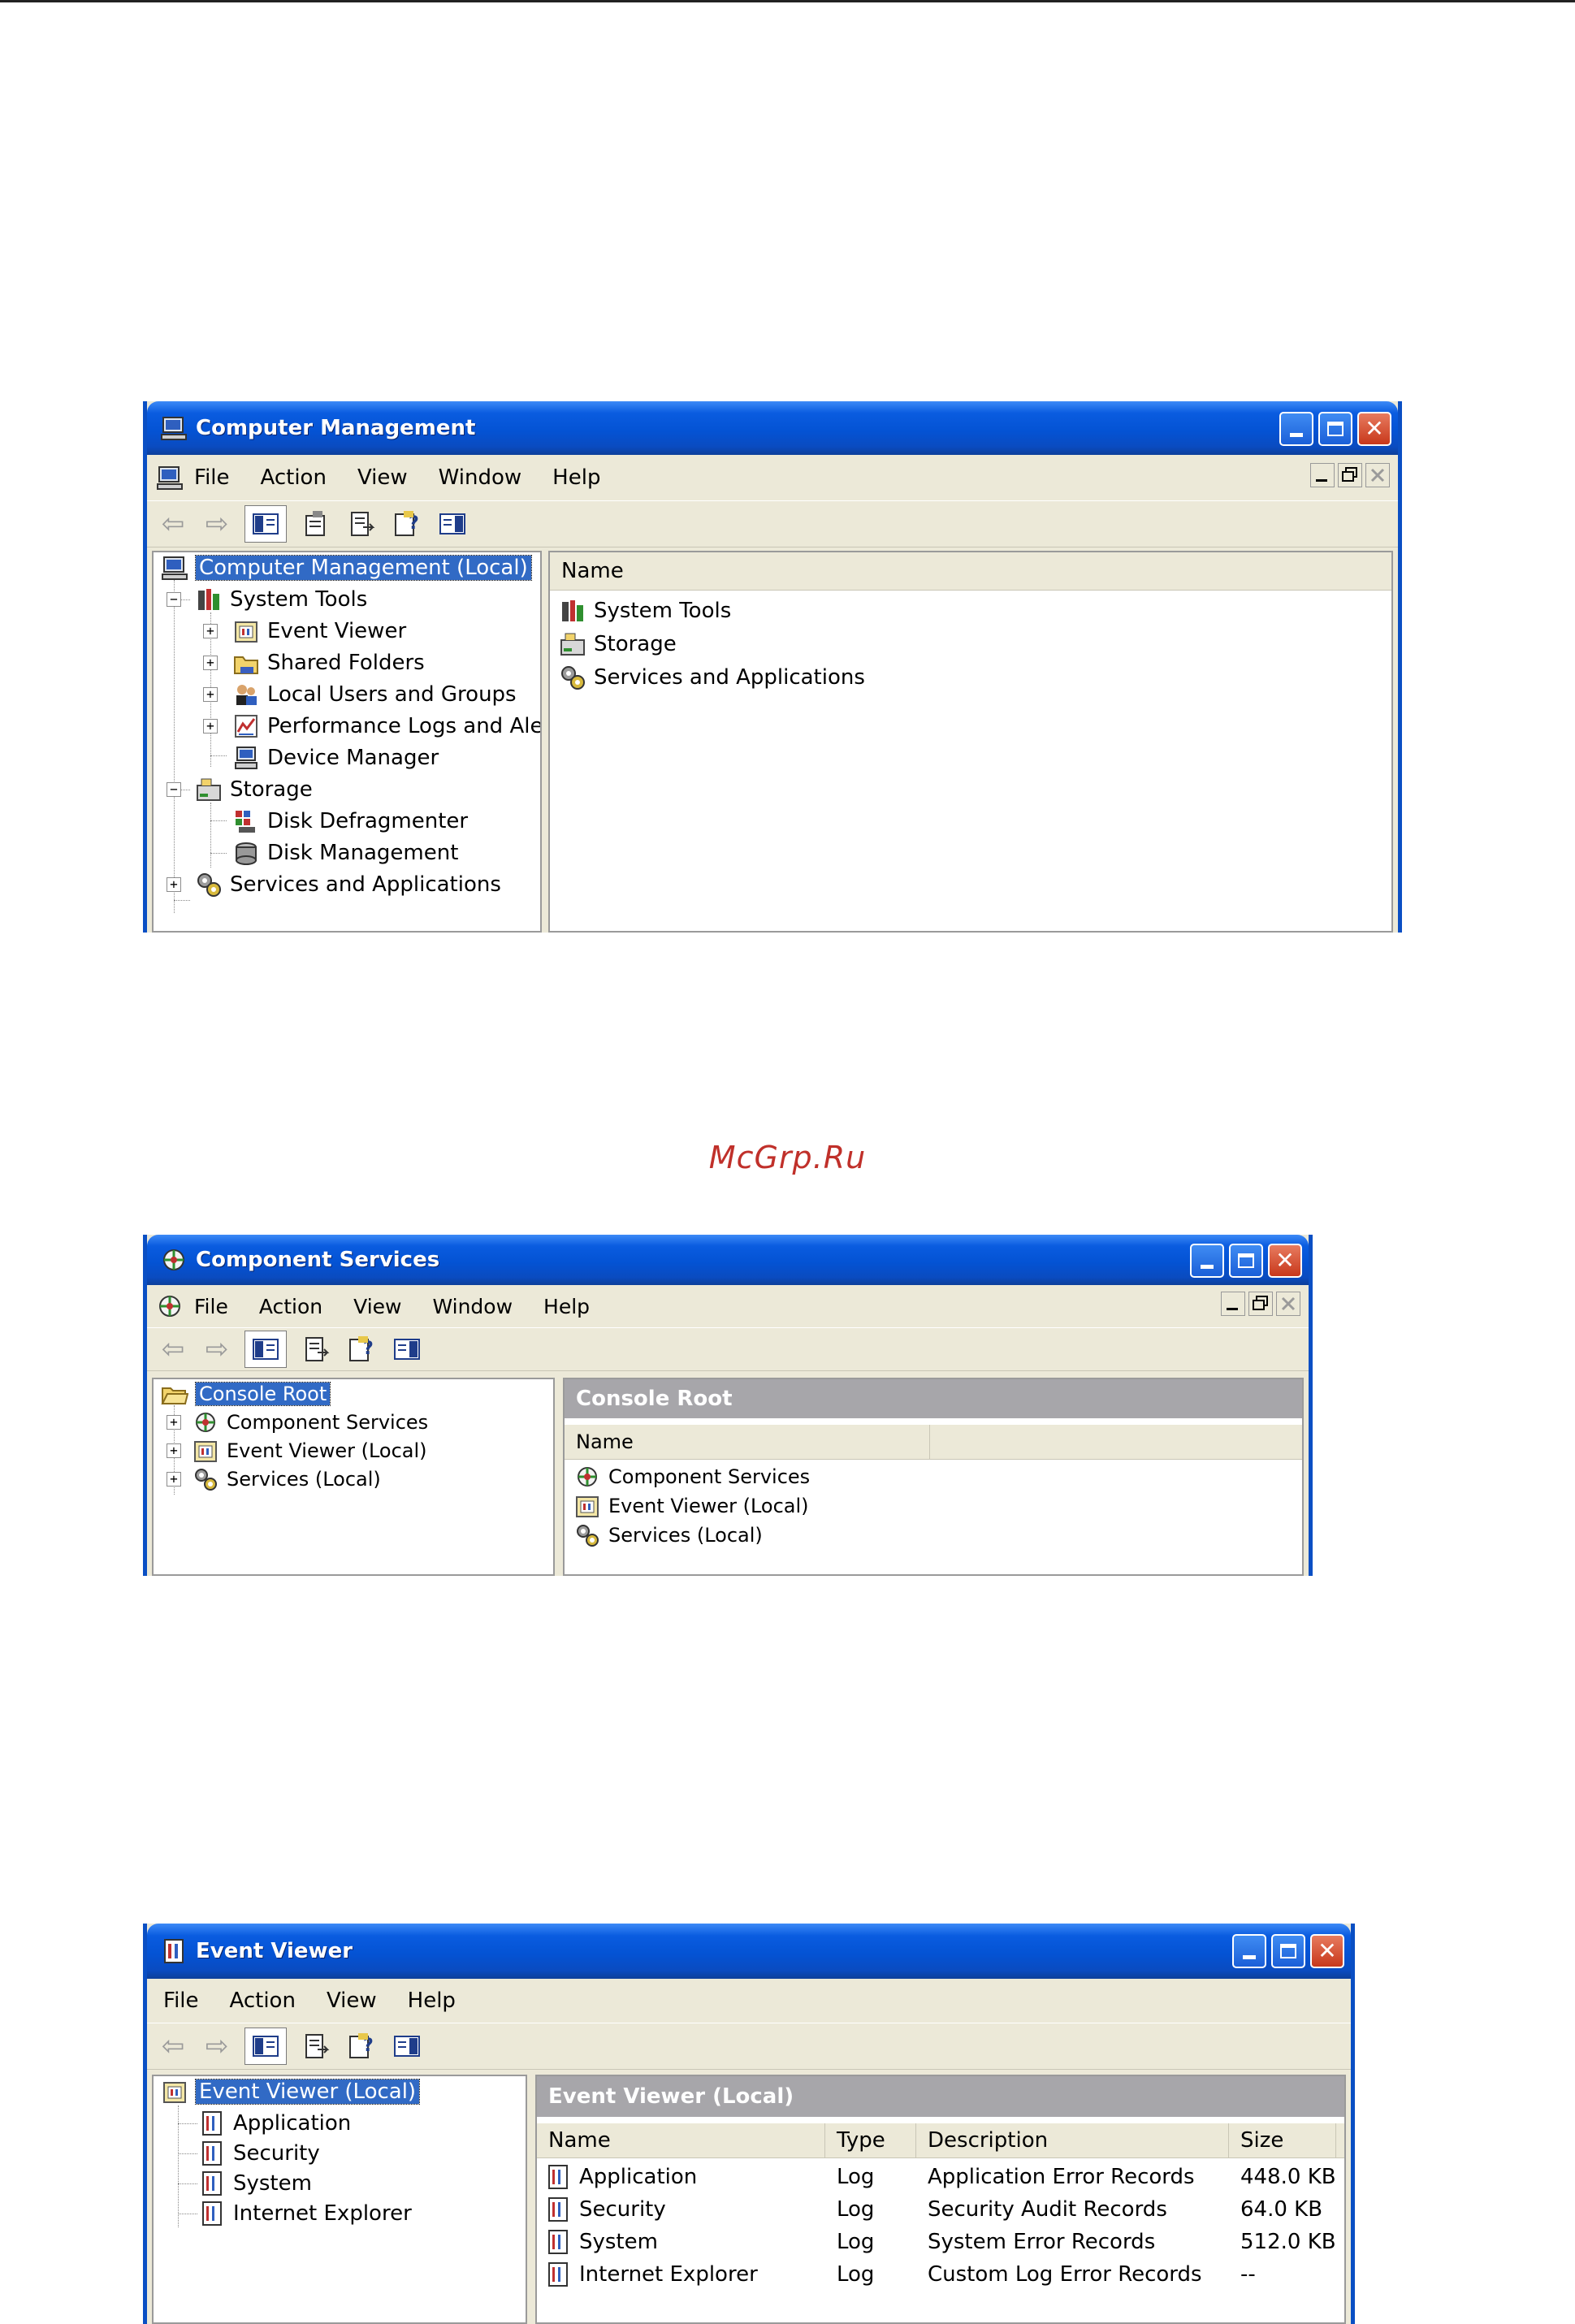 The width and height of the screenshot is (1575, 2324). What do you see at coordinates (1282, 2140) in the screenshot?
I see `column-header-size: Size` at bounding box center [1282, 2140].